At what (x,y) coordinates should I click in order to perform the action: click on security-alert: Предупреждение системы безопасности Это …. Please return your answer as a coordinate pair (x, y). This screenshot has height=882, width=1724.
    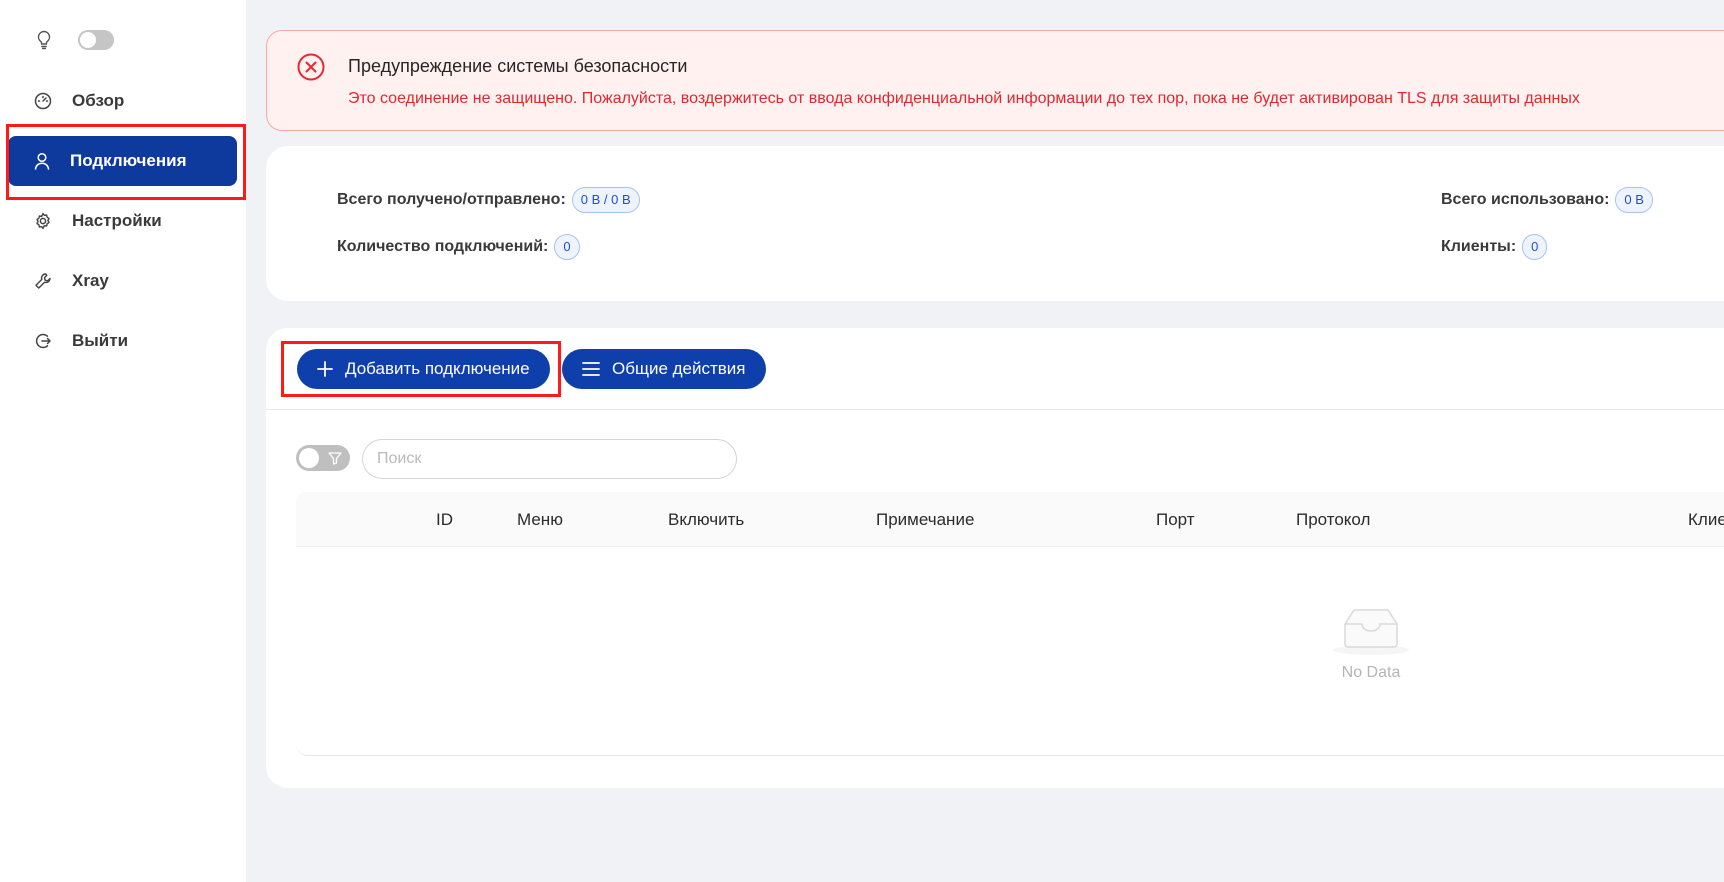
    Looking at the image, I should click on (995, 80).